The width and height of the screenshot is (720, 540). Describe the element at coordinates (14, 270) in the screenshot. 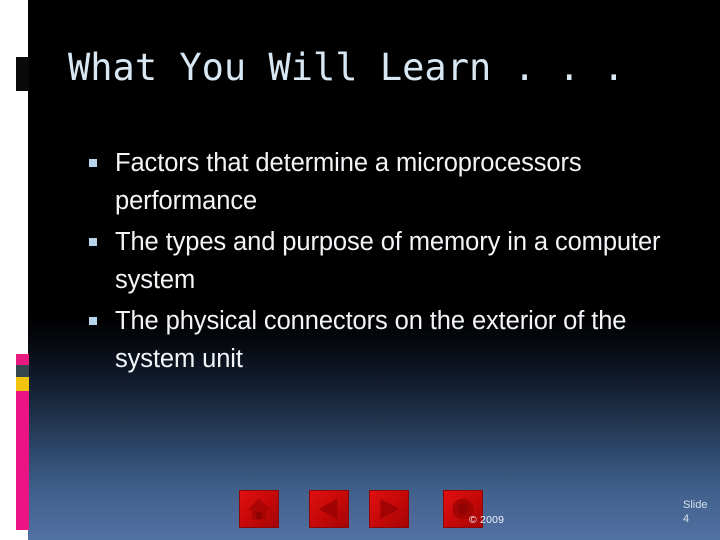

I see `left-decorative-strip` at that location.